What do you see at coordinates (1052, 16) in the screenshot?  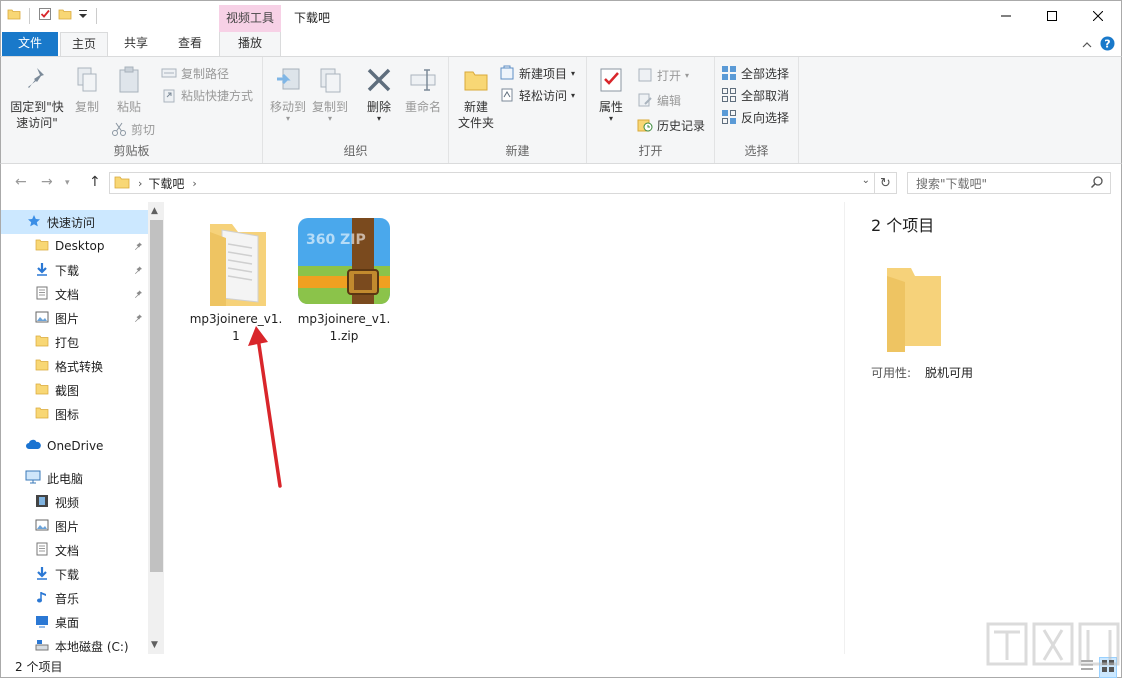 I see `maximize-button` at bounding box center [1052, 16].